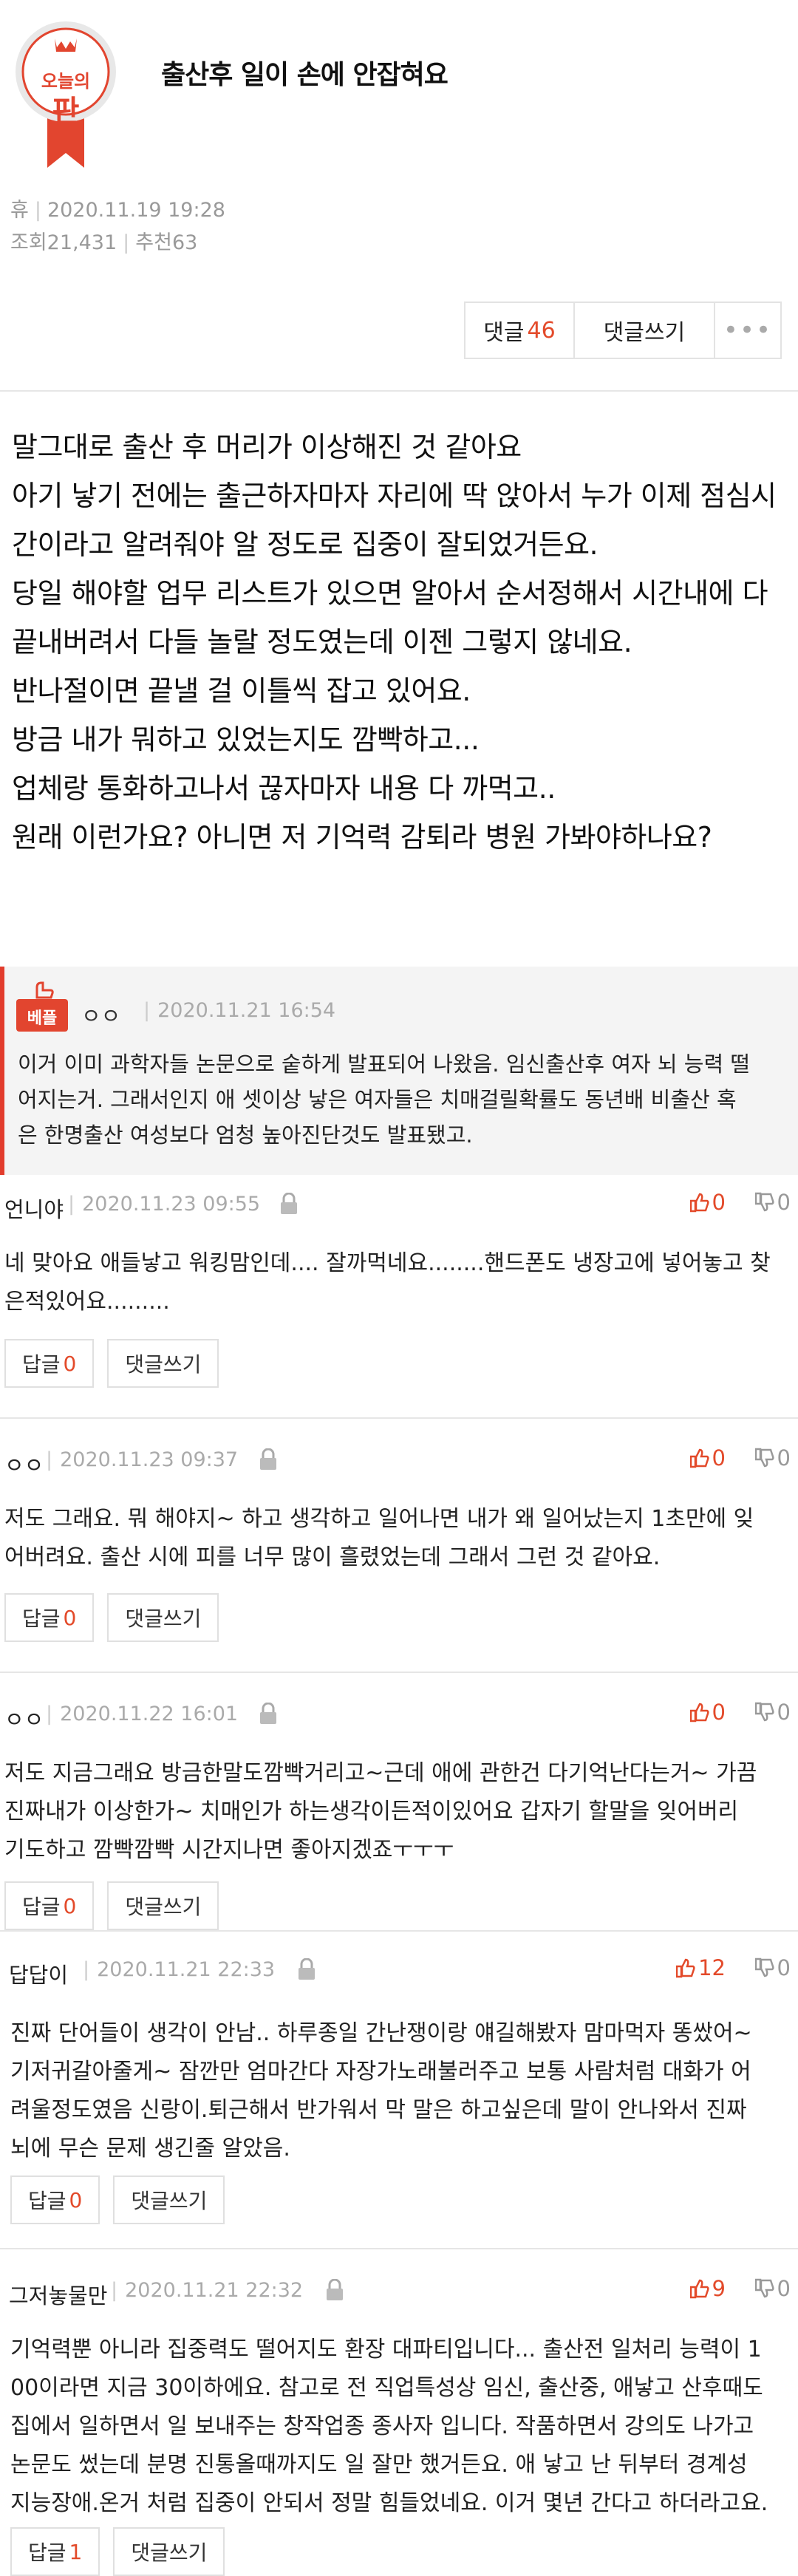  I want to click on post-title: 출산후 일이 손에 안잡혀요, so click(305, 75).